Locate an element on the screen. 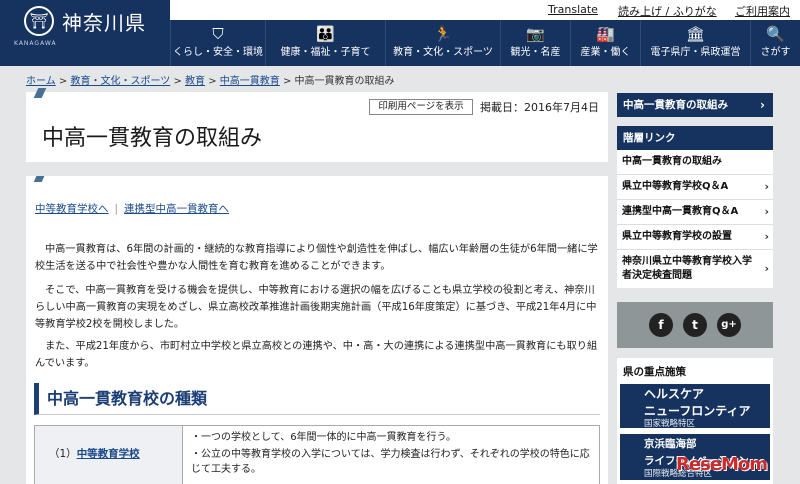 This screenshot has height=484, width=800. banner-sub: 国家戦略特区 is located at coordinates (670, 424).